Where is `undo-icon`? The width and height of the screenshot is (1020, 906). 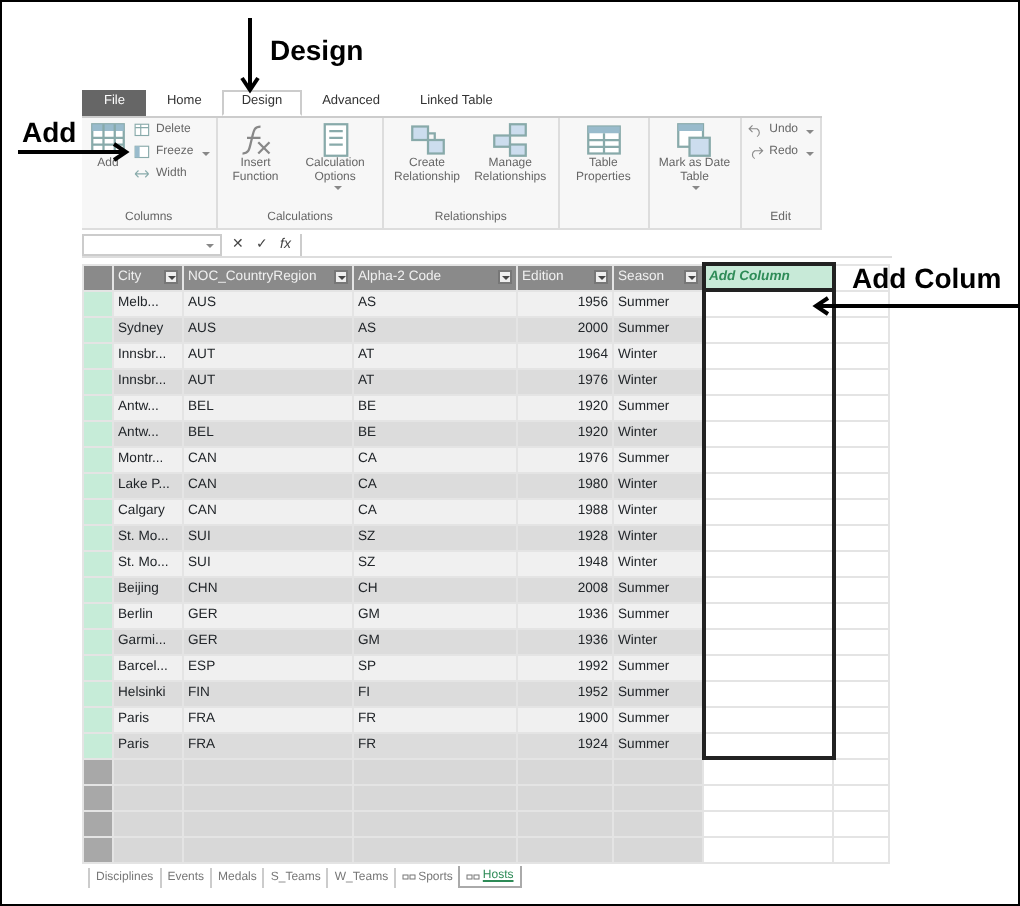 undo-icon is located at coordinates (756, 131).